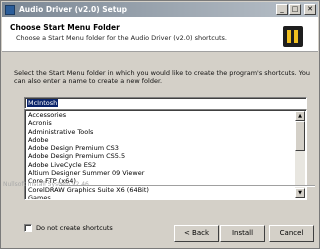 The image size is (320, 249). What do you see at coordinates (73, 9) in the screenshot?
I see `window-title: Audio Driver (v2.0) Setup` at bounding box center [73, 9].